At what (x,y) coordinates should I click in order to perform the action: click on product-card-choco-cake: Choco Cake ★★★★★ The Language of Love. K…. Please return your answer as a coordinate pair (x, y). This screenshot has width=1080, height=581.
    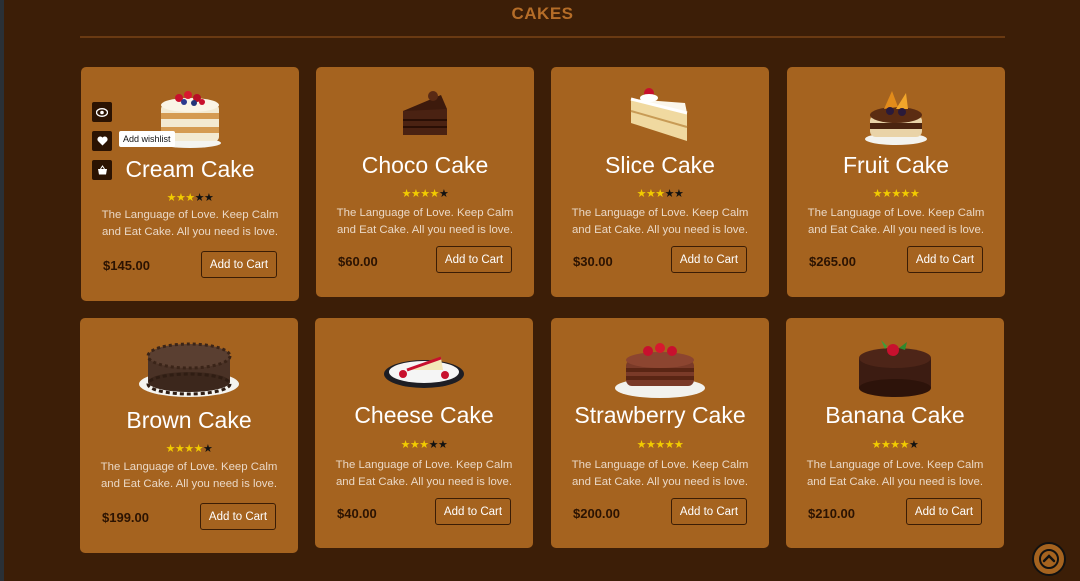
    Looking at the image, I should click on (425, 182).